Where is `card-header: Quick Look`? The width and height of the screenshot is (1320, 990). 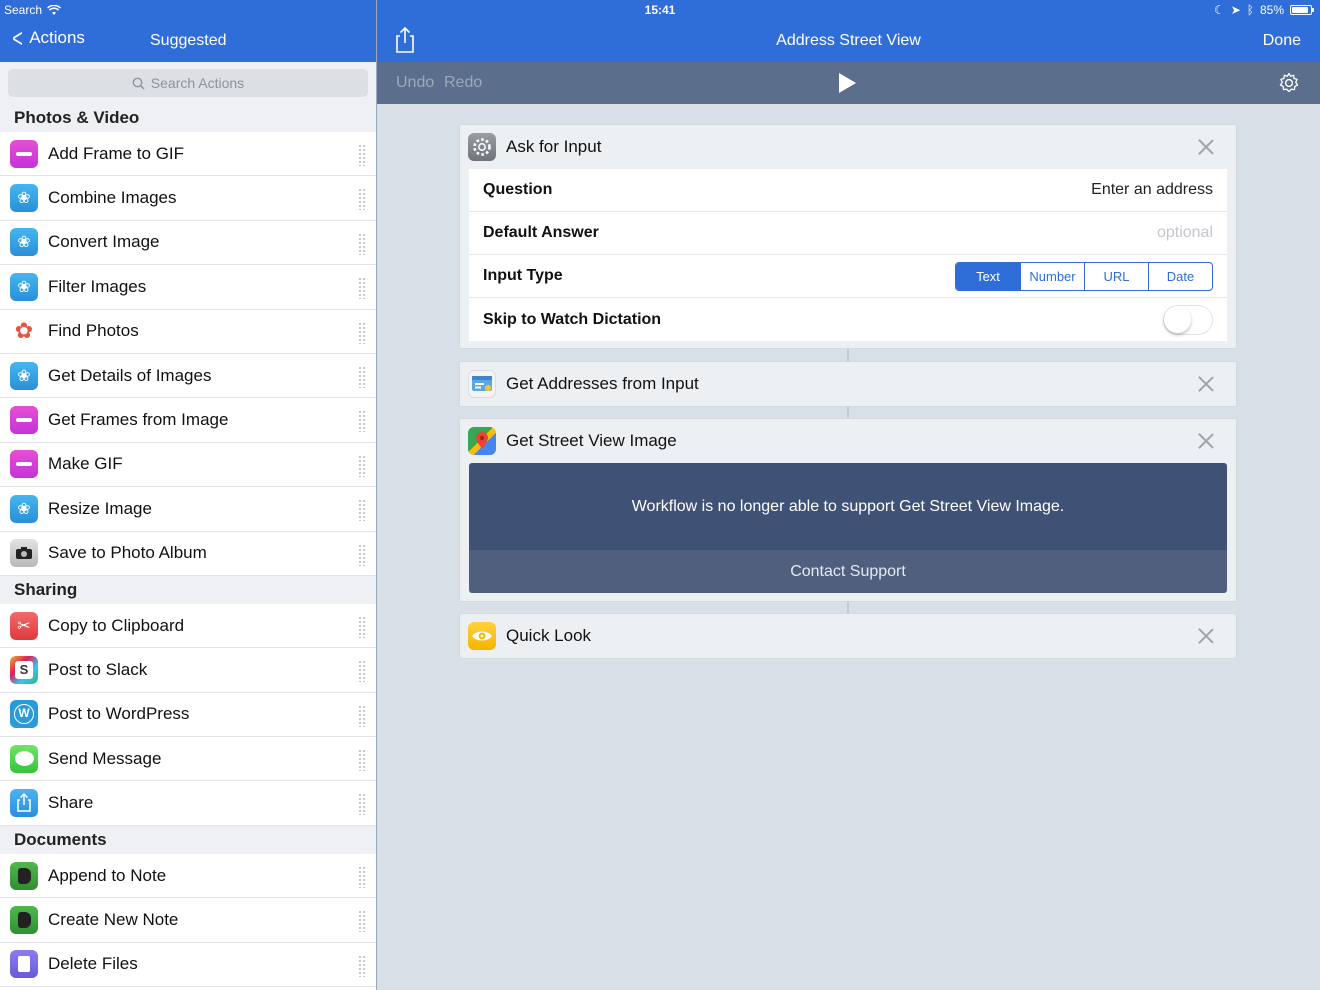 card-header: Quick Look is located at coordinates (848, 636).